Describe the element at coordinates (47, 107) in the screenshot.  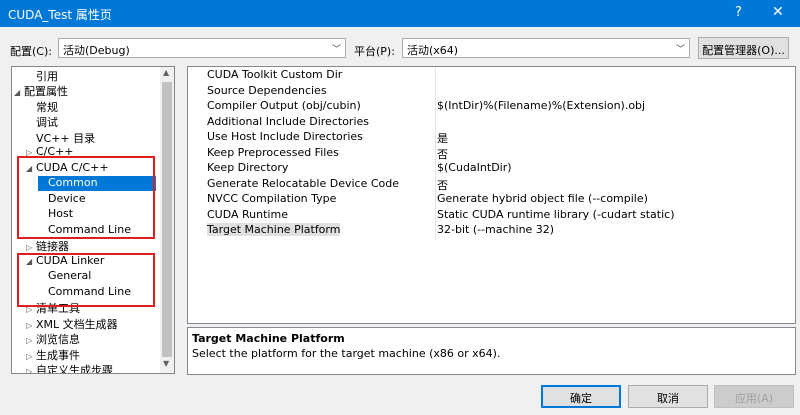
I see `tree-item-label: 常规` at that location.